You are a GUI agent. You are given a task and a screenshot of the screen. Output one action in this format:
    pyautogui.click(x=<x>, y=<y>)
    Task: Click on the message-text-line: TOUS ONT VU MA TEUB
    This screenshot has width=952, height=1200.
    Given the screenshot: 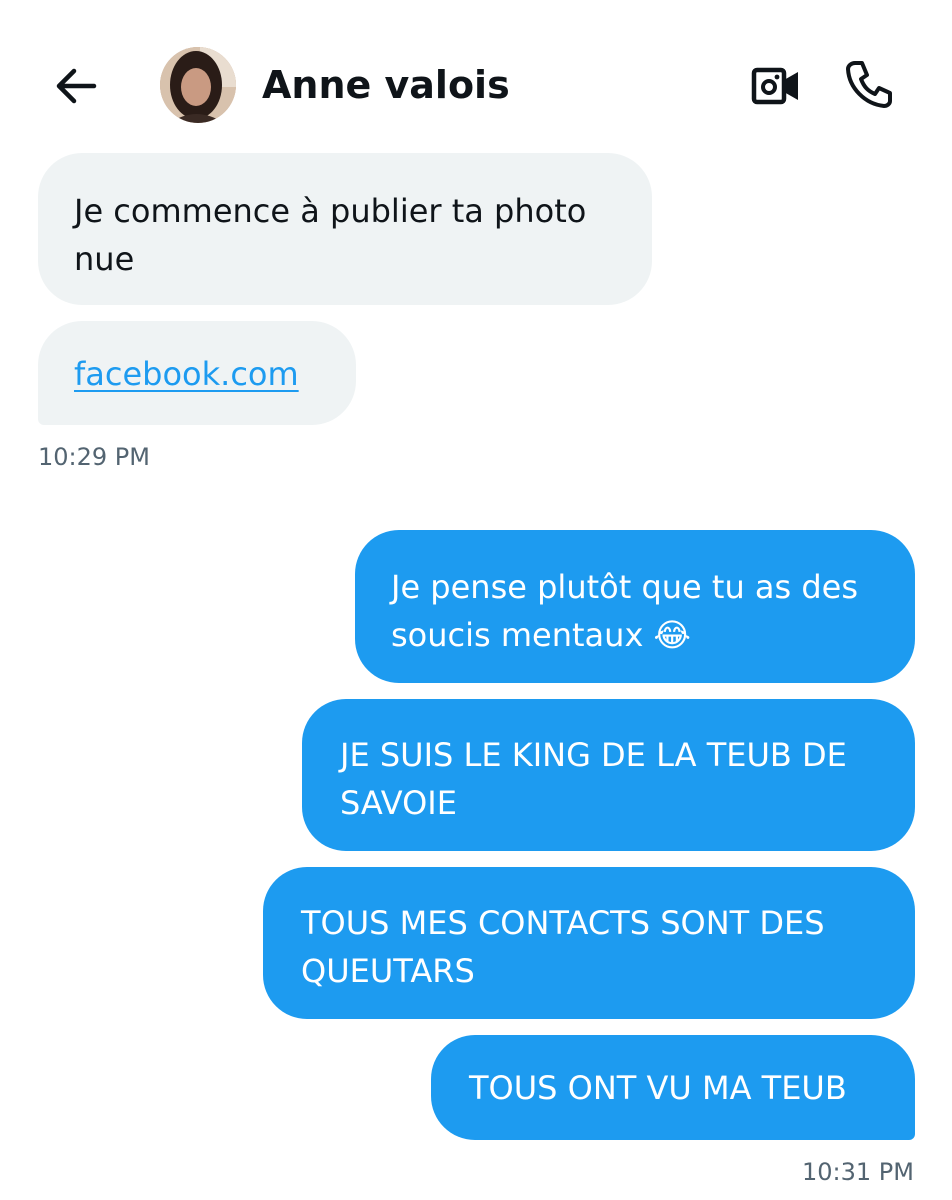 What is the action you would take?
    pyautogui.click(x=658, y=1088)
    